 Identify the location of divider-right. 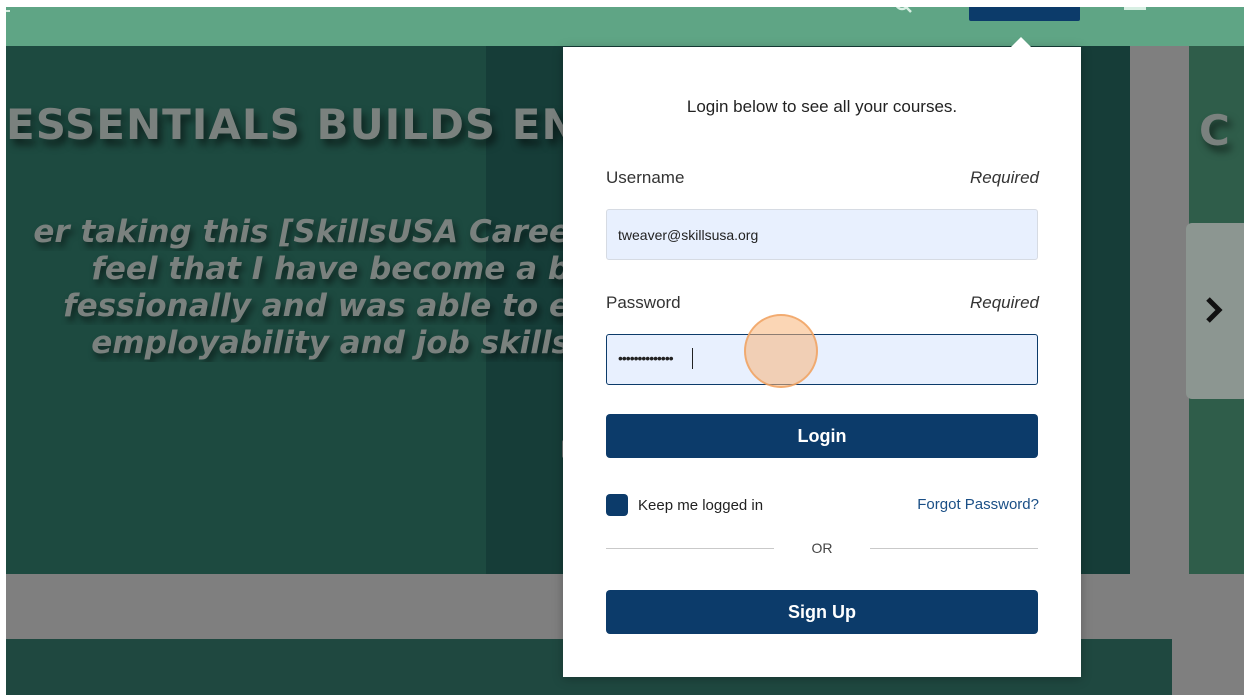
(954, 548).